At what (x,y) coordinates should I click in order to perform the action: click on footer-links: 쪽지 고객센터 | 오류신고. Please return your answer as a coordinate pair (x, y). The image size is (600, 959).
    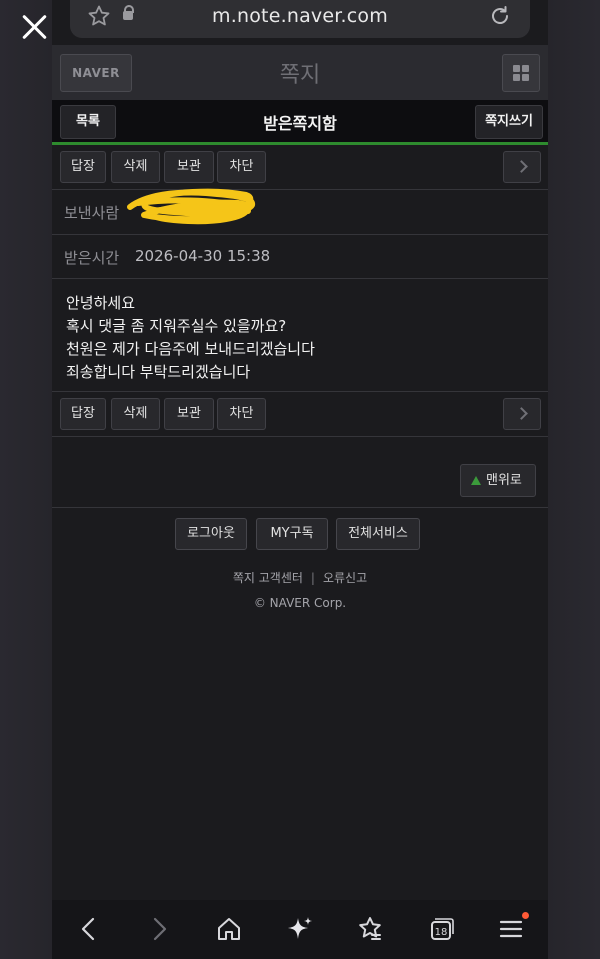
    Looking at the image, I should click on (300, 577).